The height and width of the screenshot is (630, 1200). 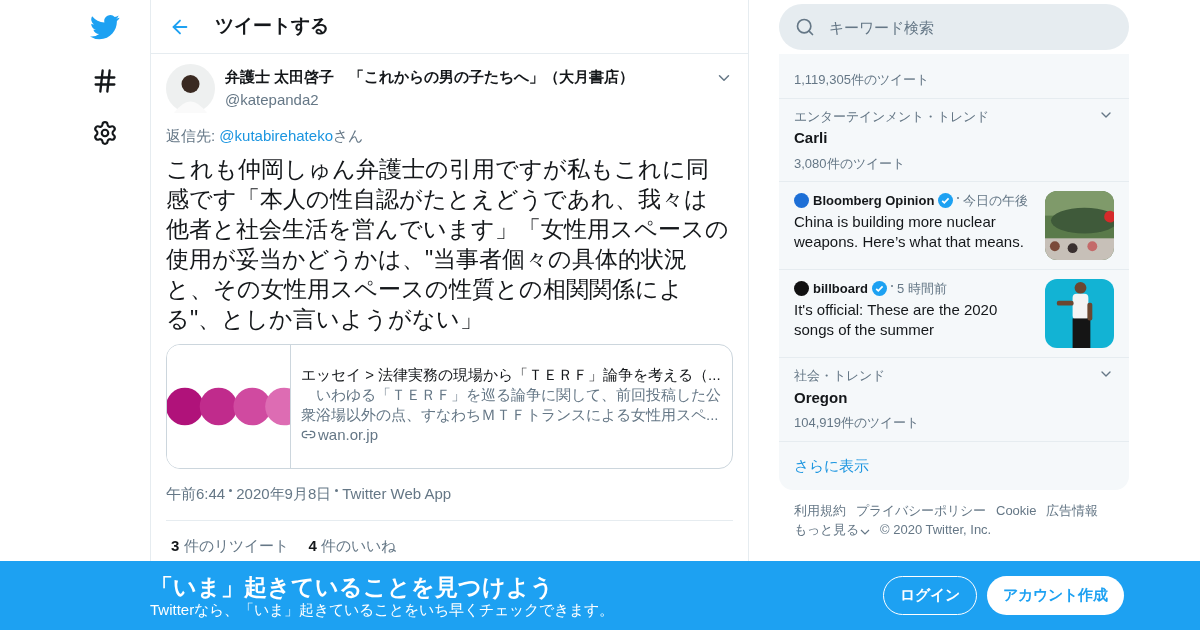 What do you see at coordinates (383, 609) in the screenshot?
I see `banner-subtitle: Twitterなら、「いま」起きていることをいち早くチェックできます。` at bounding box center [383, 609].